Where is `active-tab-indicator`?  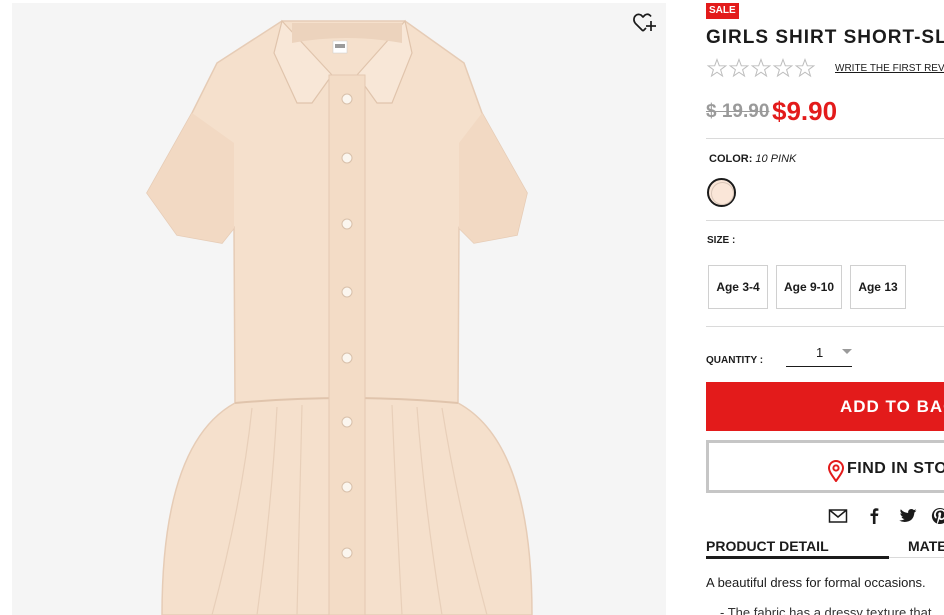 active-tab-indicator is located at coordinates (797, 557).